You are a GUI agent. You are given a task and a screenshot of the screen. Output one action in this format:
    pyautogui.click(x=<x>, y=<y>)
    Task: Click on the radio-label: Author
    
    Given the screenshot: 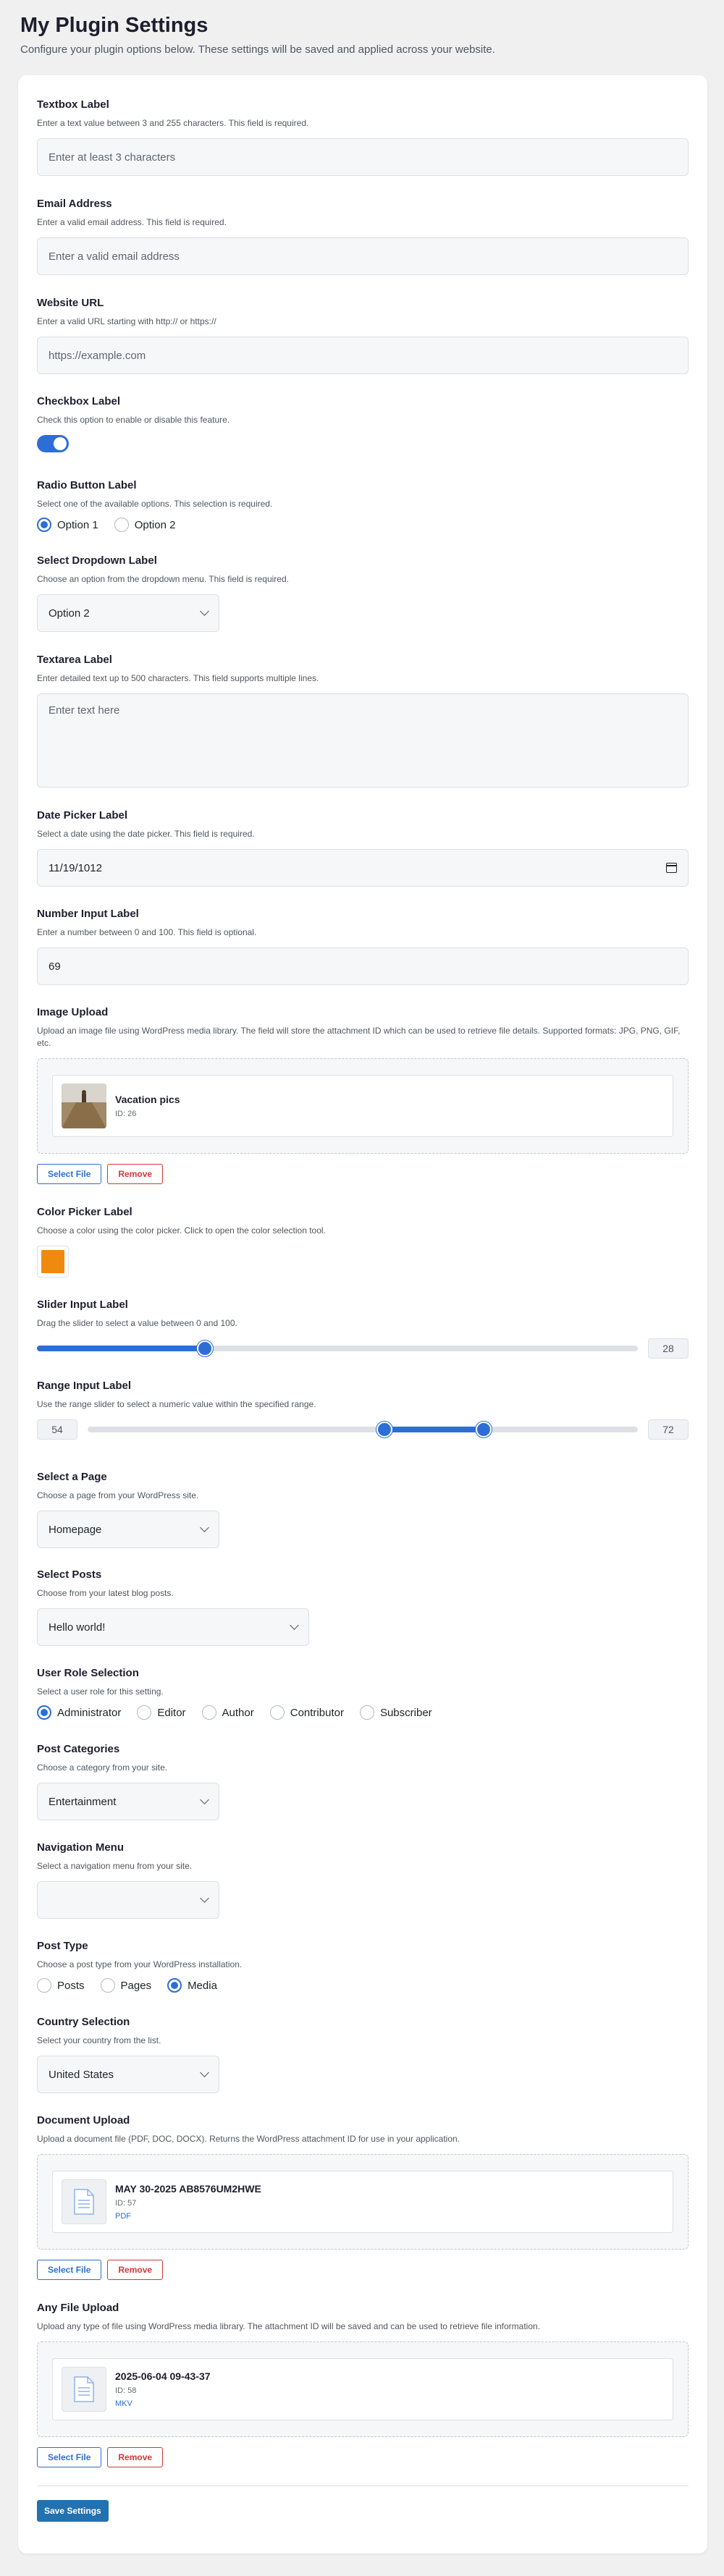 What is the action you would take?
    pyautogui.click(x=238, y=1712)
    